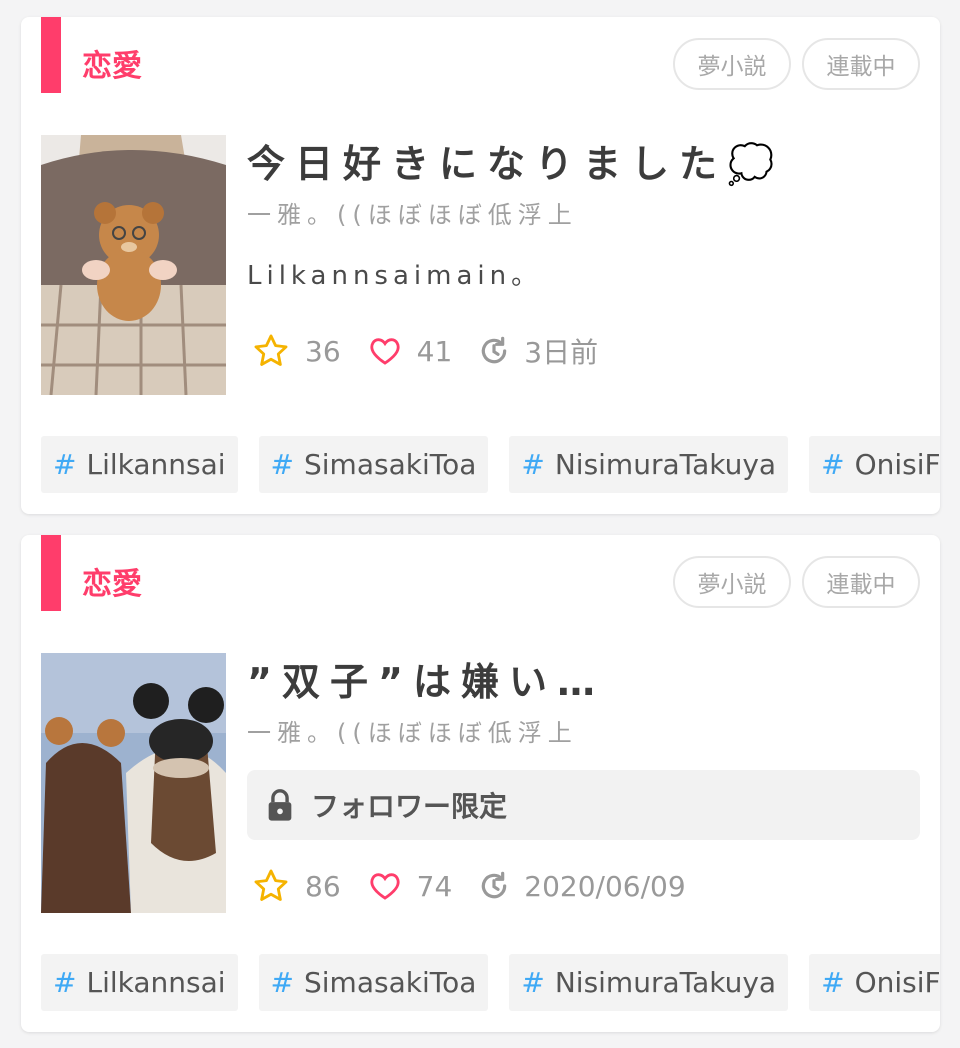 This screenshot has height=1048, width=960. Describe the element at coordinates (296, 351) in the screenshot. I see `star-count: 36` at that location.